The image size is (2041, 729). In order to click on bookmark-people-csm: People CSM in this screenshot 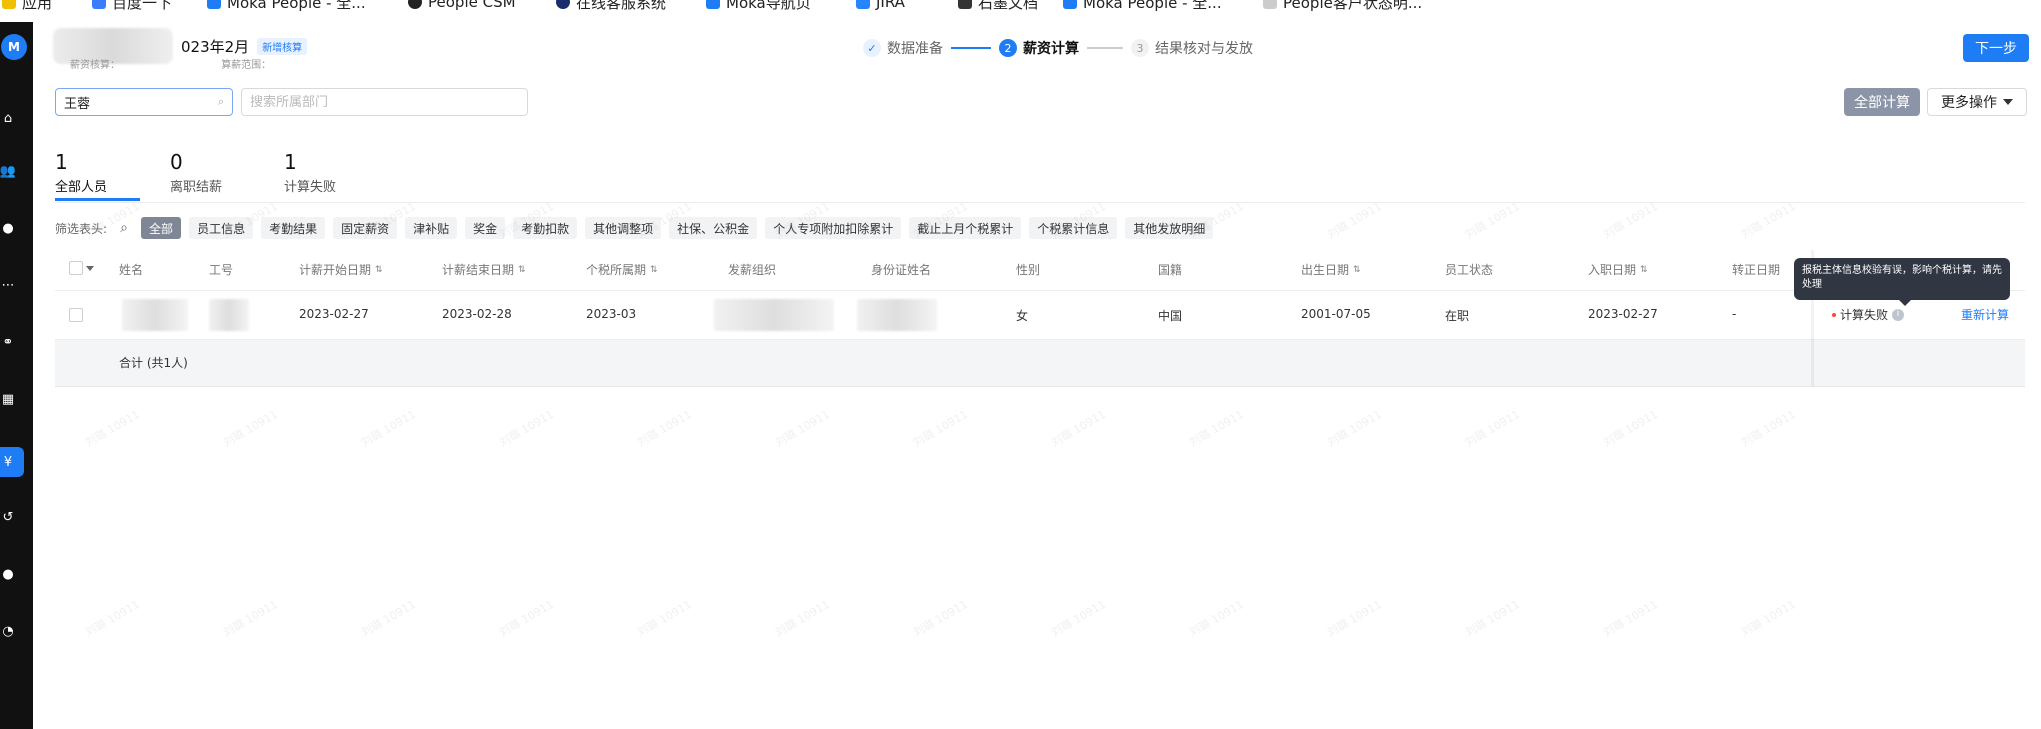, I will do `click(462, 6)`.